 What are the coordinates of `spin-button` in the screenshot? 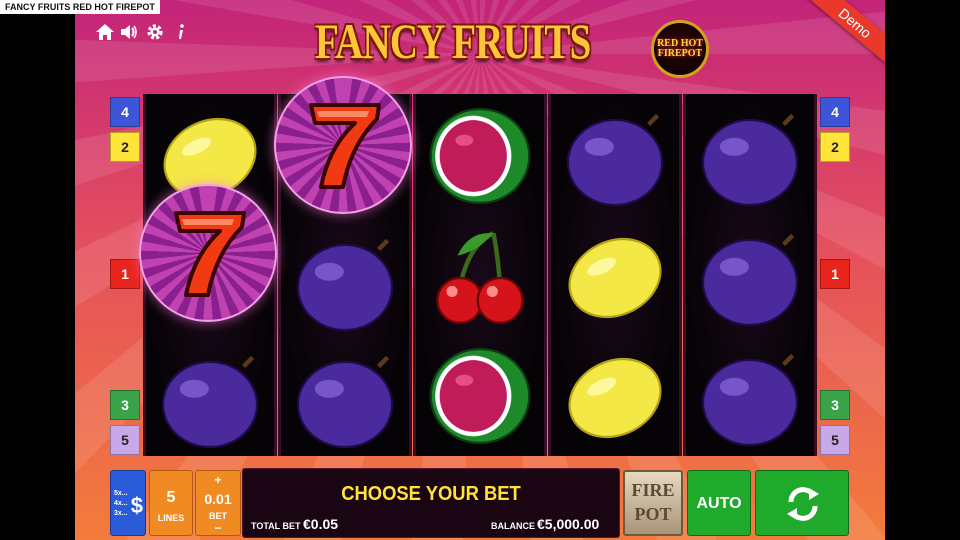 It's located at (802, 503).